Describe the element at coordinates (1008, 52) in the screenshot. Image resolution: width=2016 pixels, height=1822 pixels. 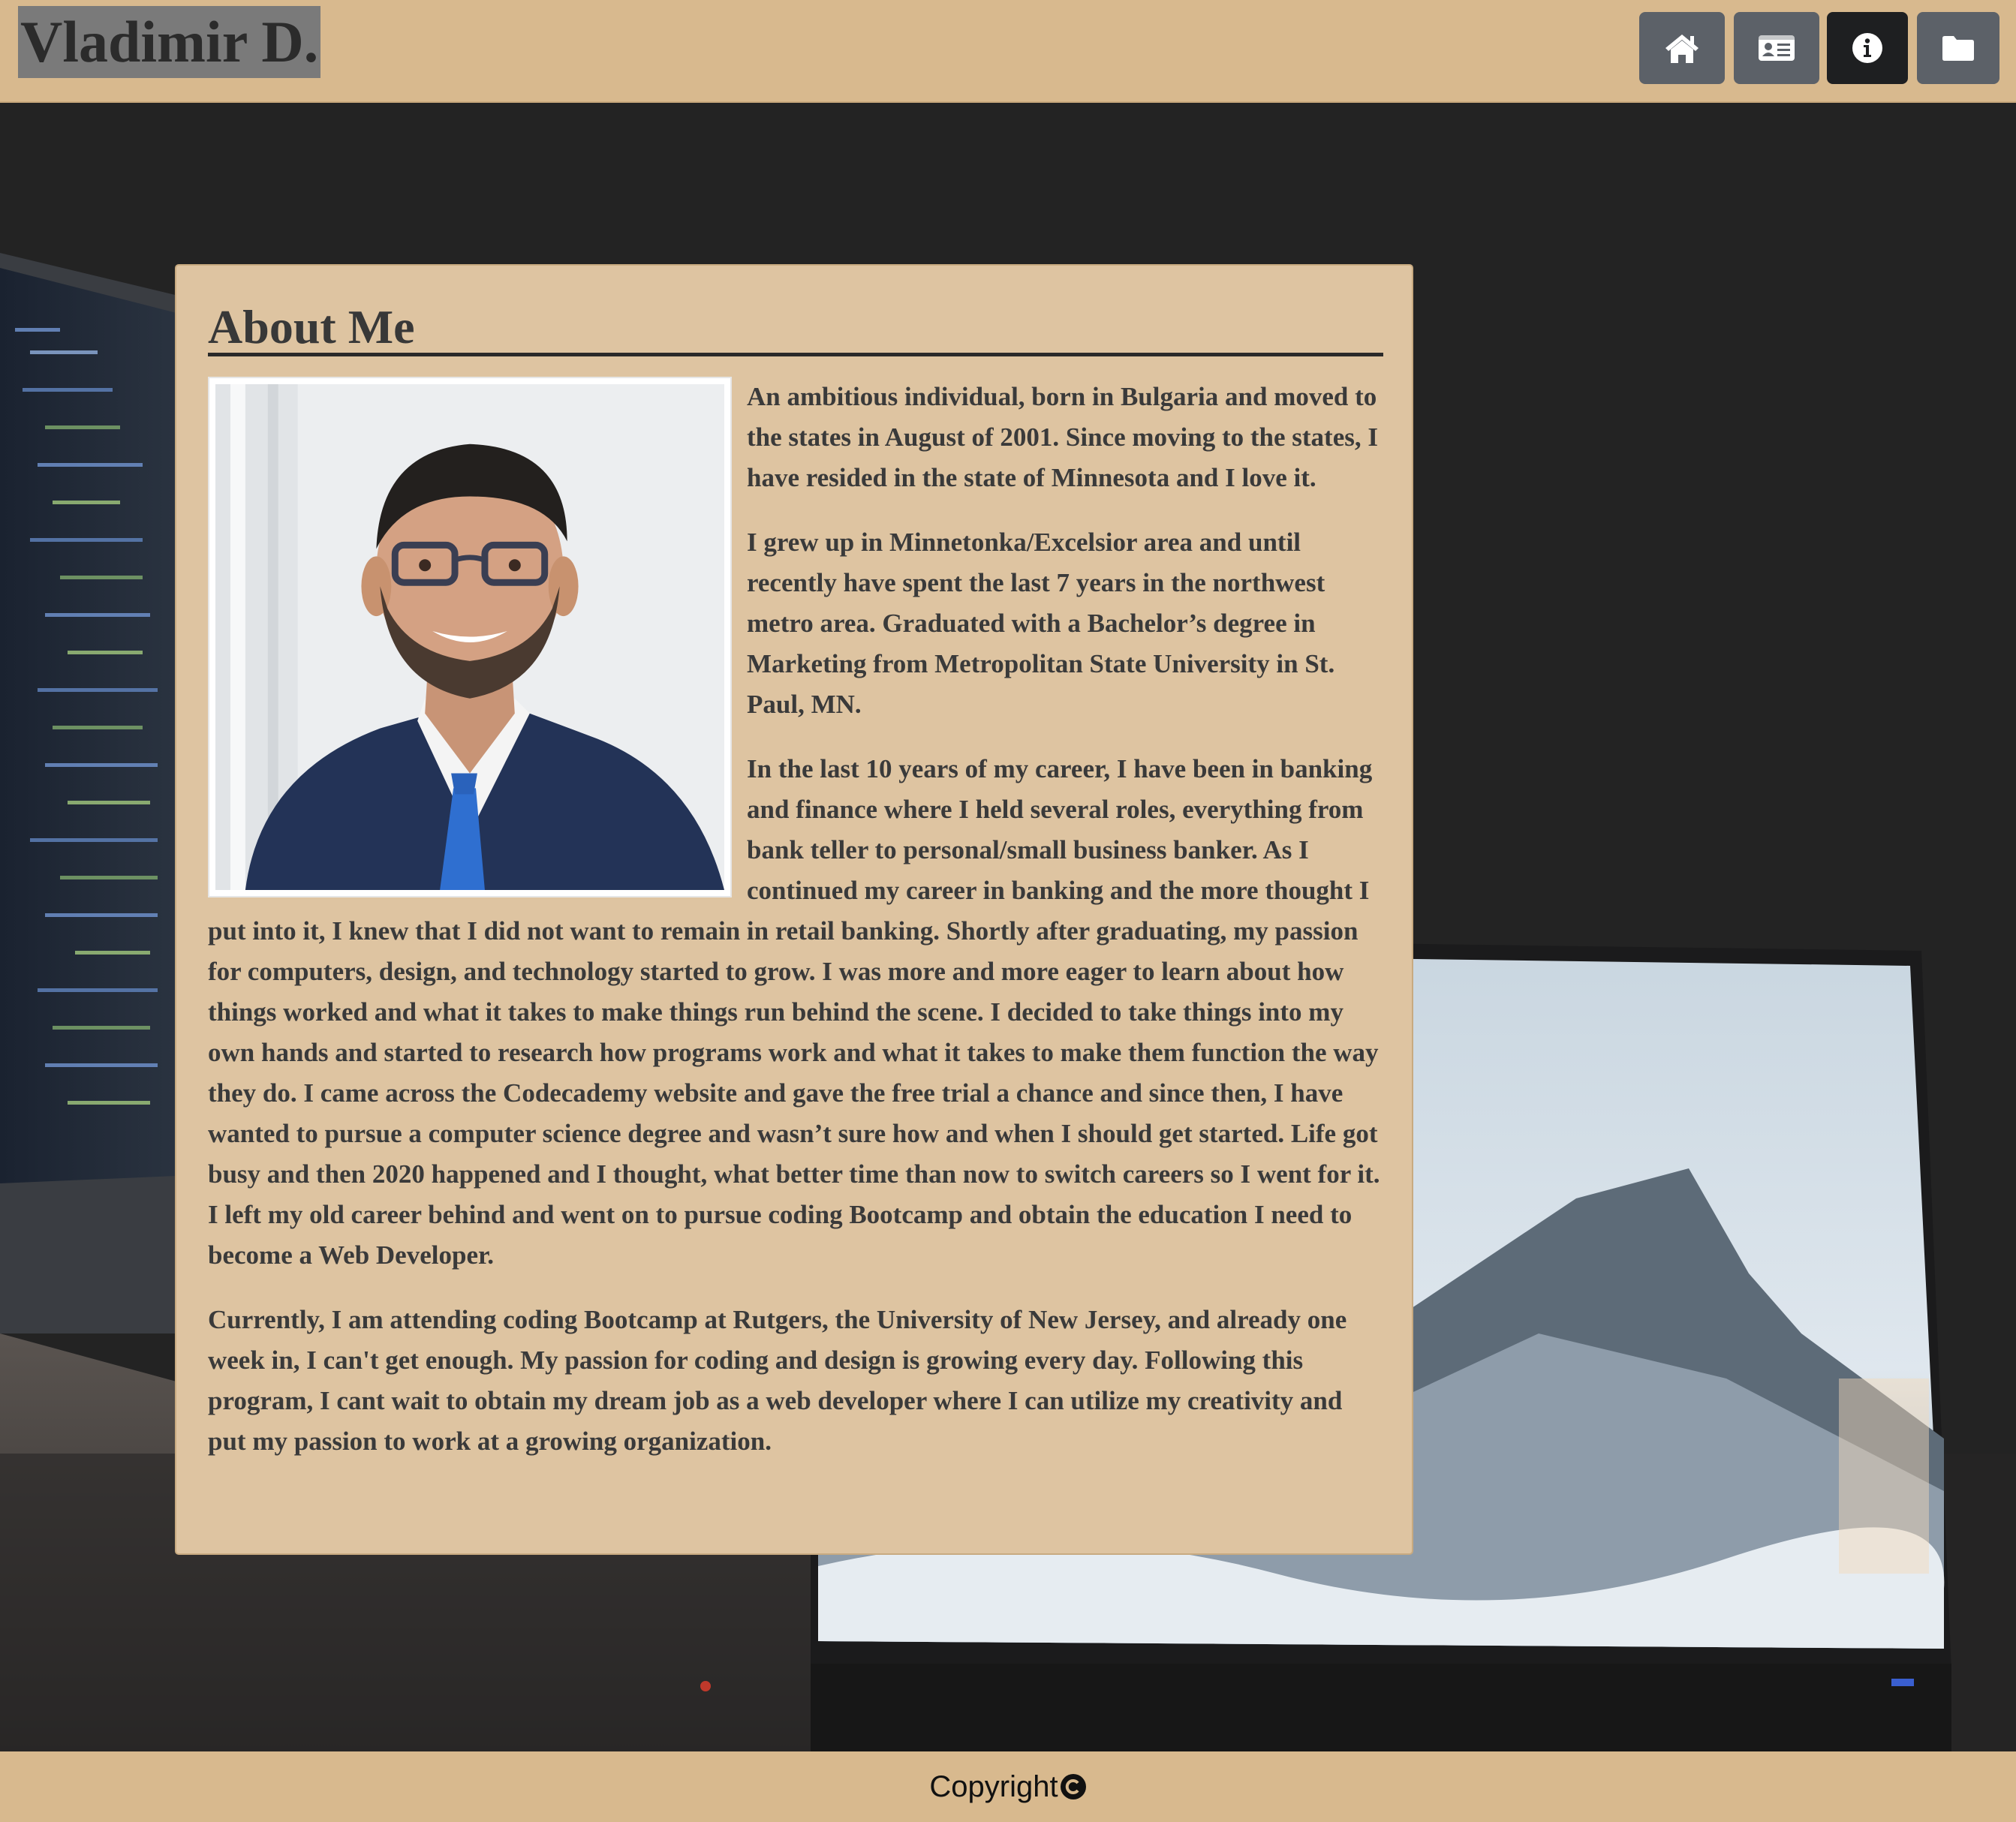
I see `site-header: Vladimir D.` at that location.